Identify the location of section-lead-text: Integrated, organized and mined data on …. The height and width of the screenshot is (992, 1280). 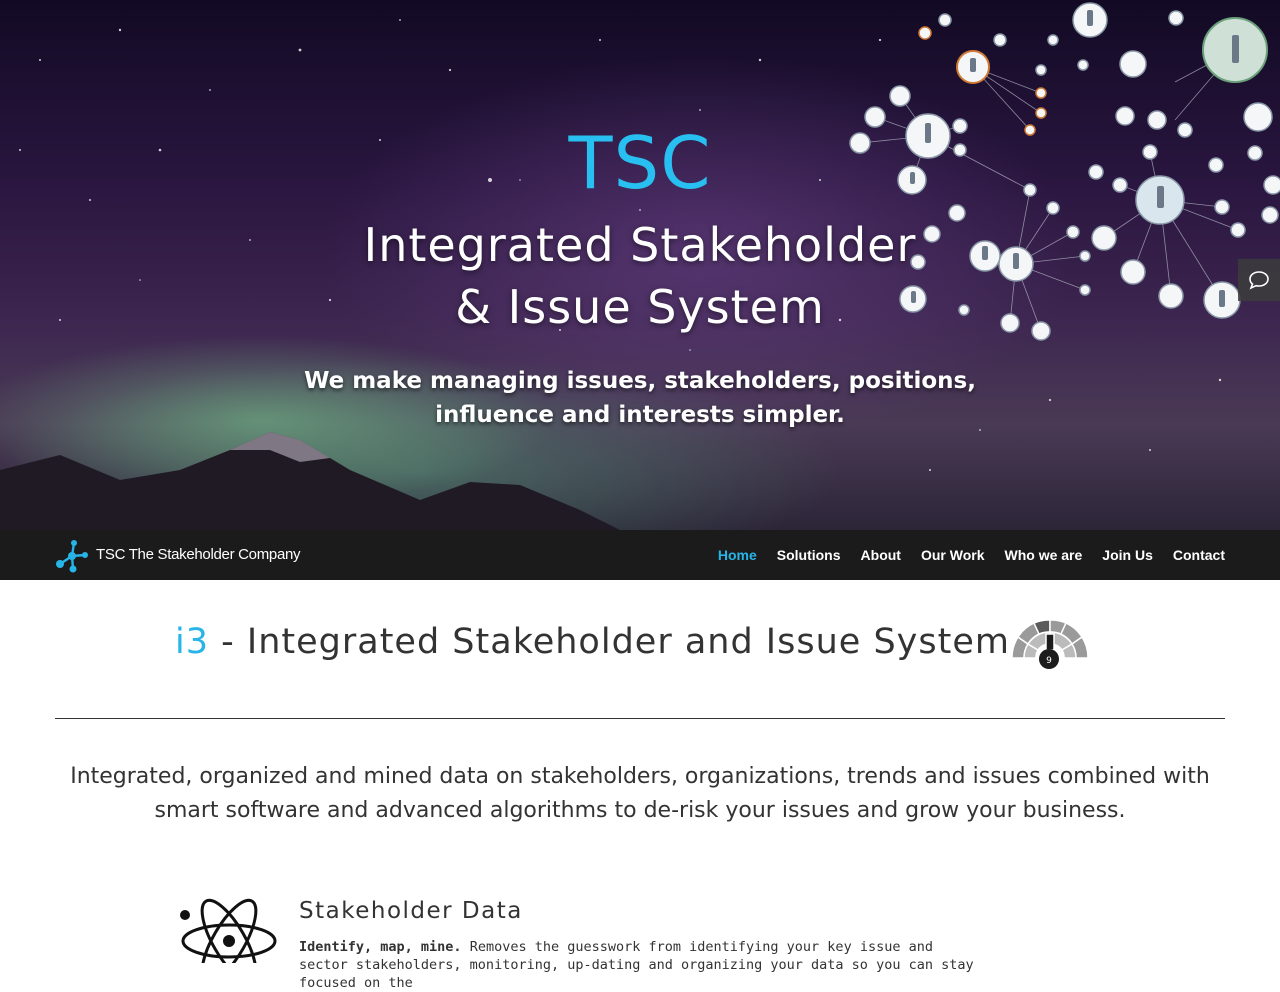
(640, 793).